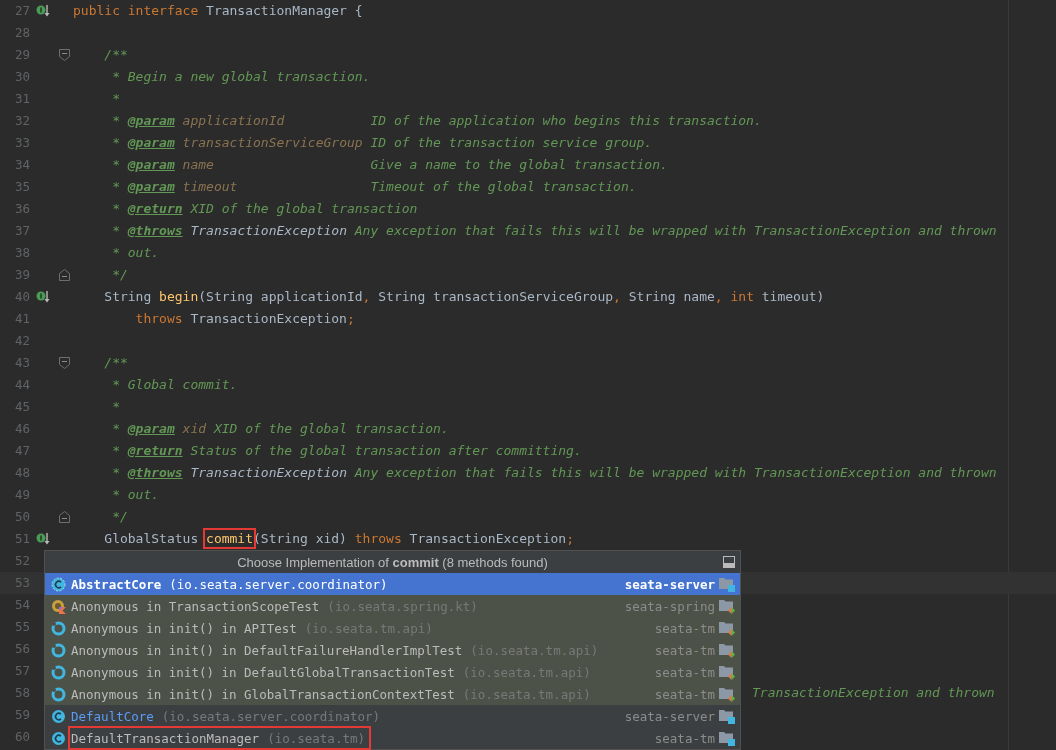  Describe the element at coordinates (267, 650) in the screenshot. I see `class-name: Anonymous in init() in DefaultFailureHandlerImplTest` at that location.